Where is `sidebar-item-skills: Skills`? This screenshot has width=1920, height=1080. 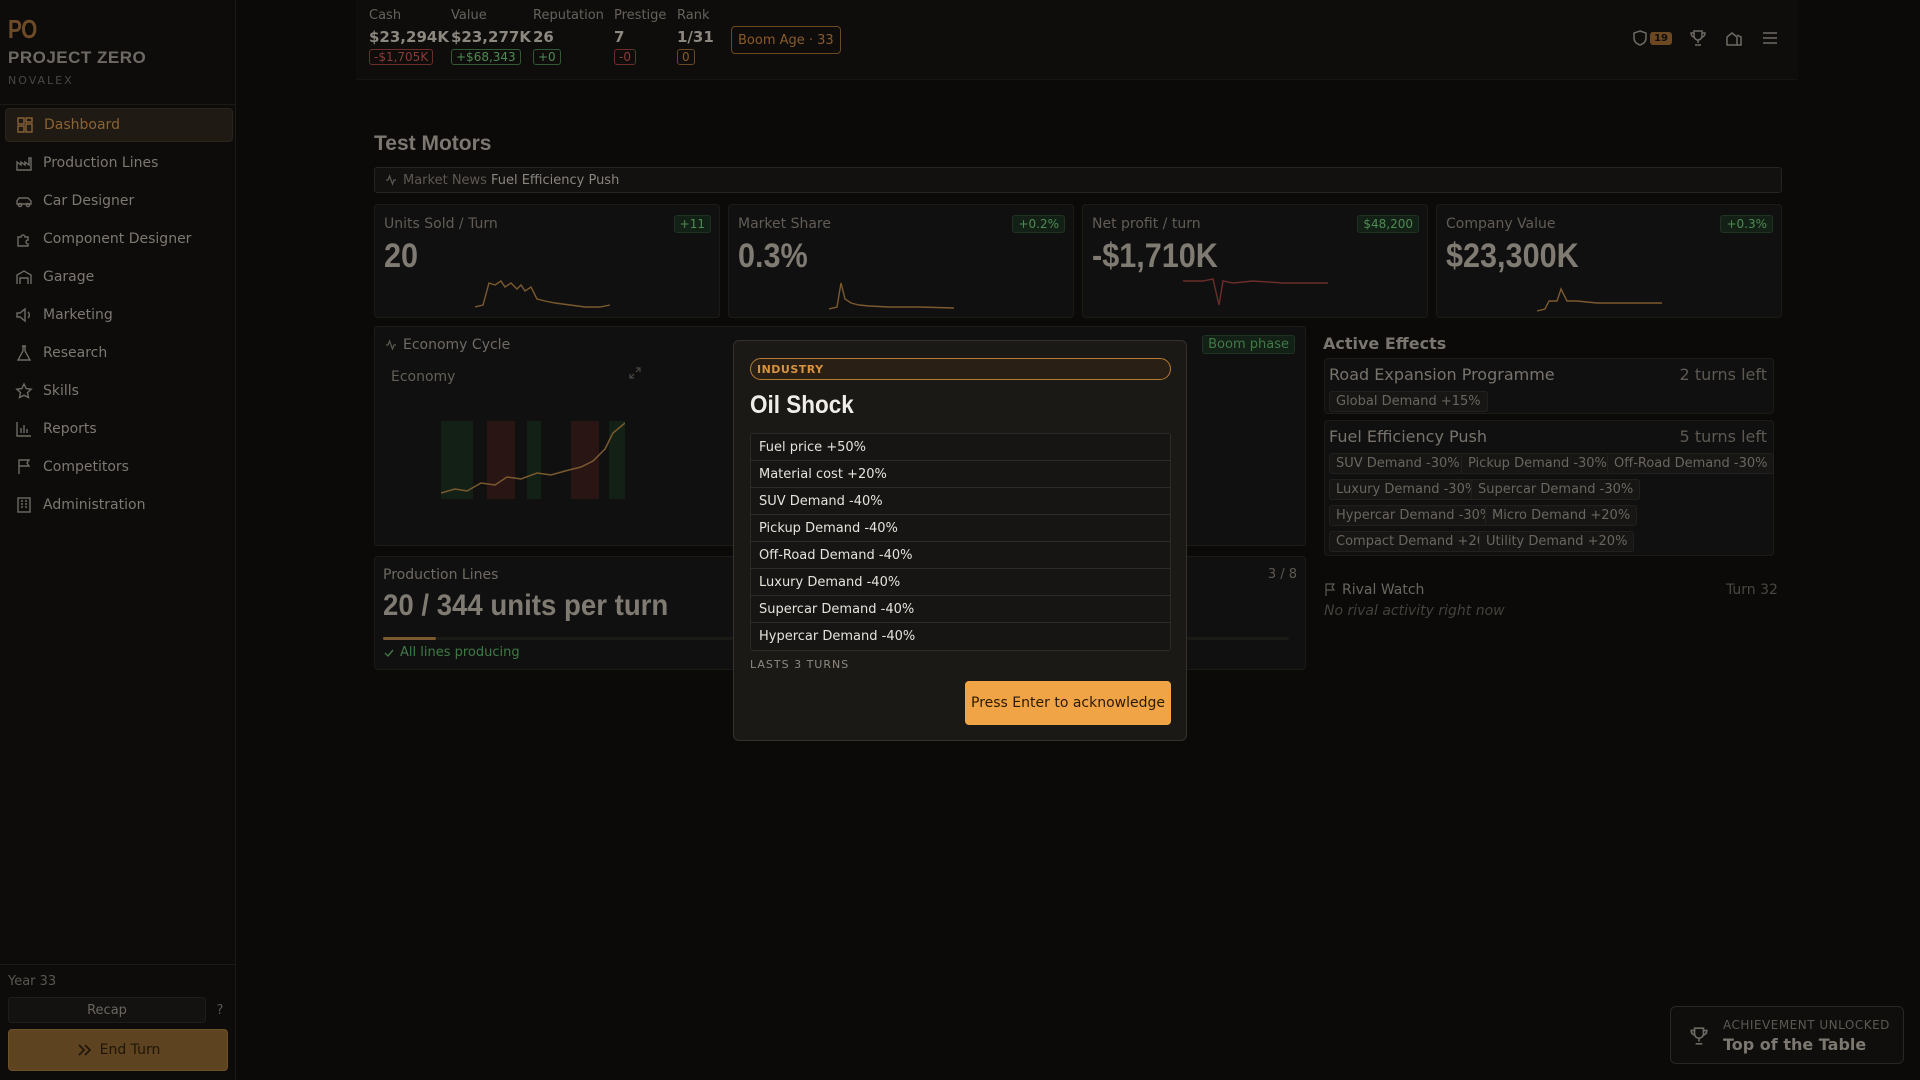
sidebar-item-skills: Skills is located at coordinates (119, 391).